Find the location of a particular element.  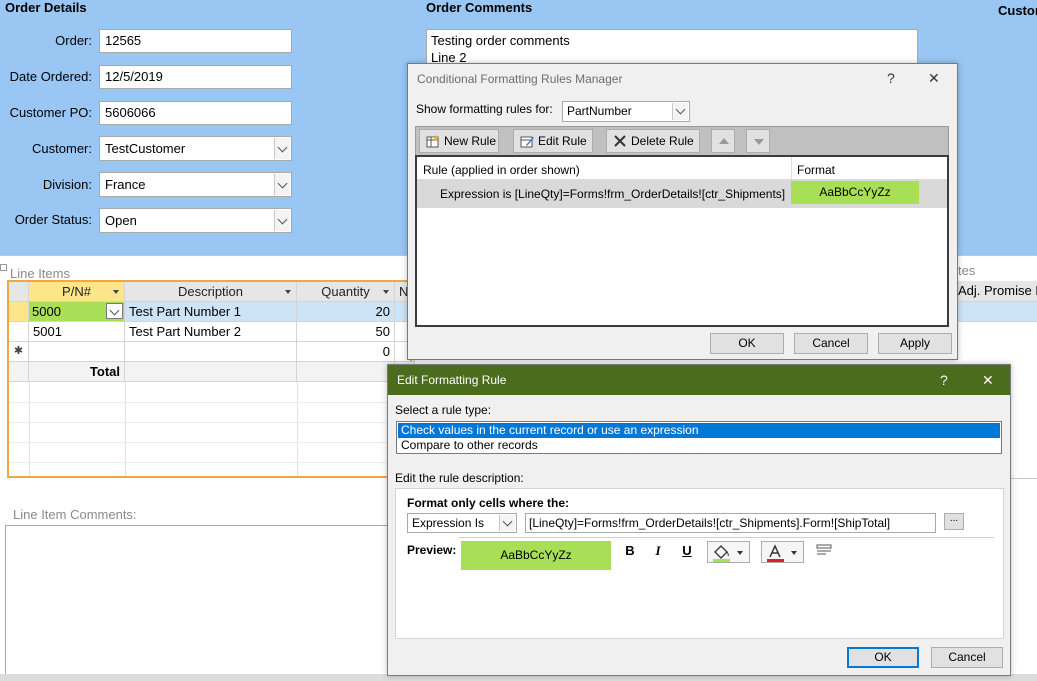

table-row-pn-cell: 5001 is located at coordinates (77, 332).